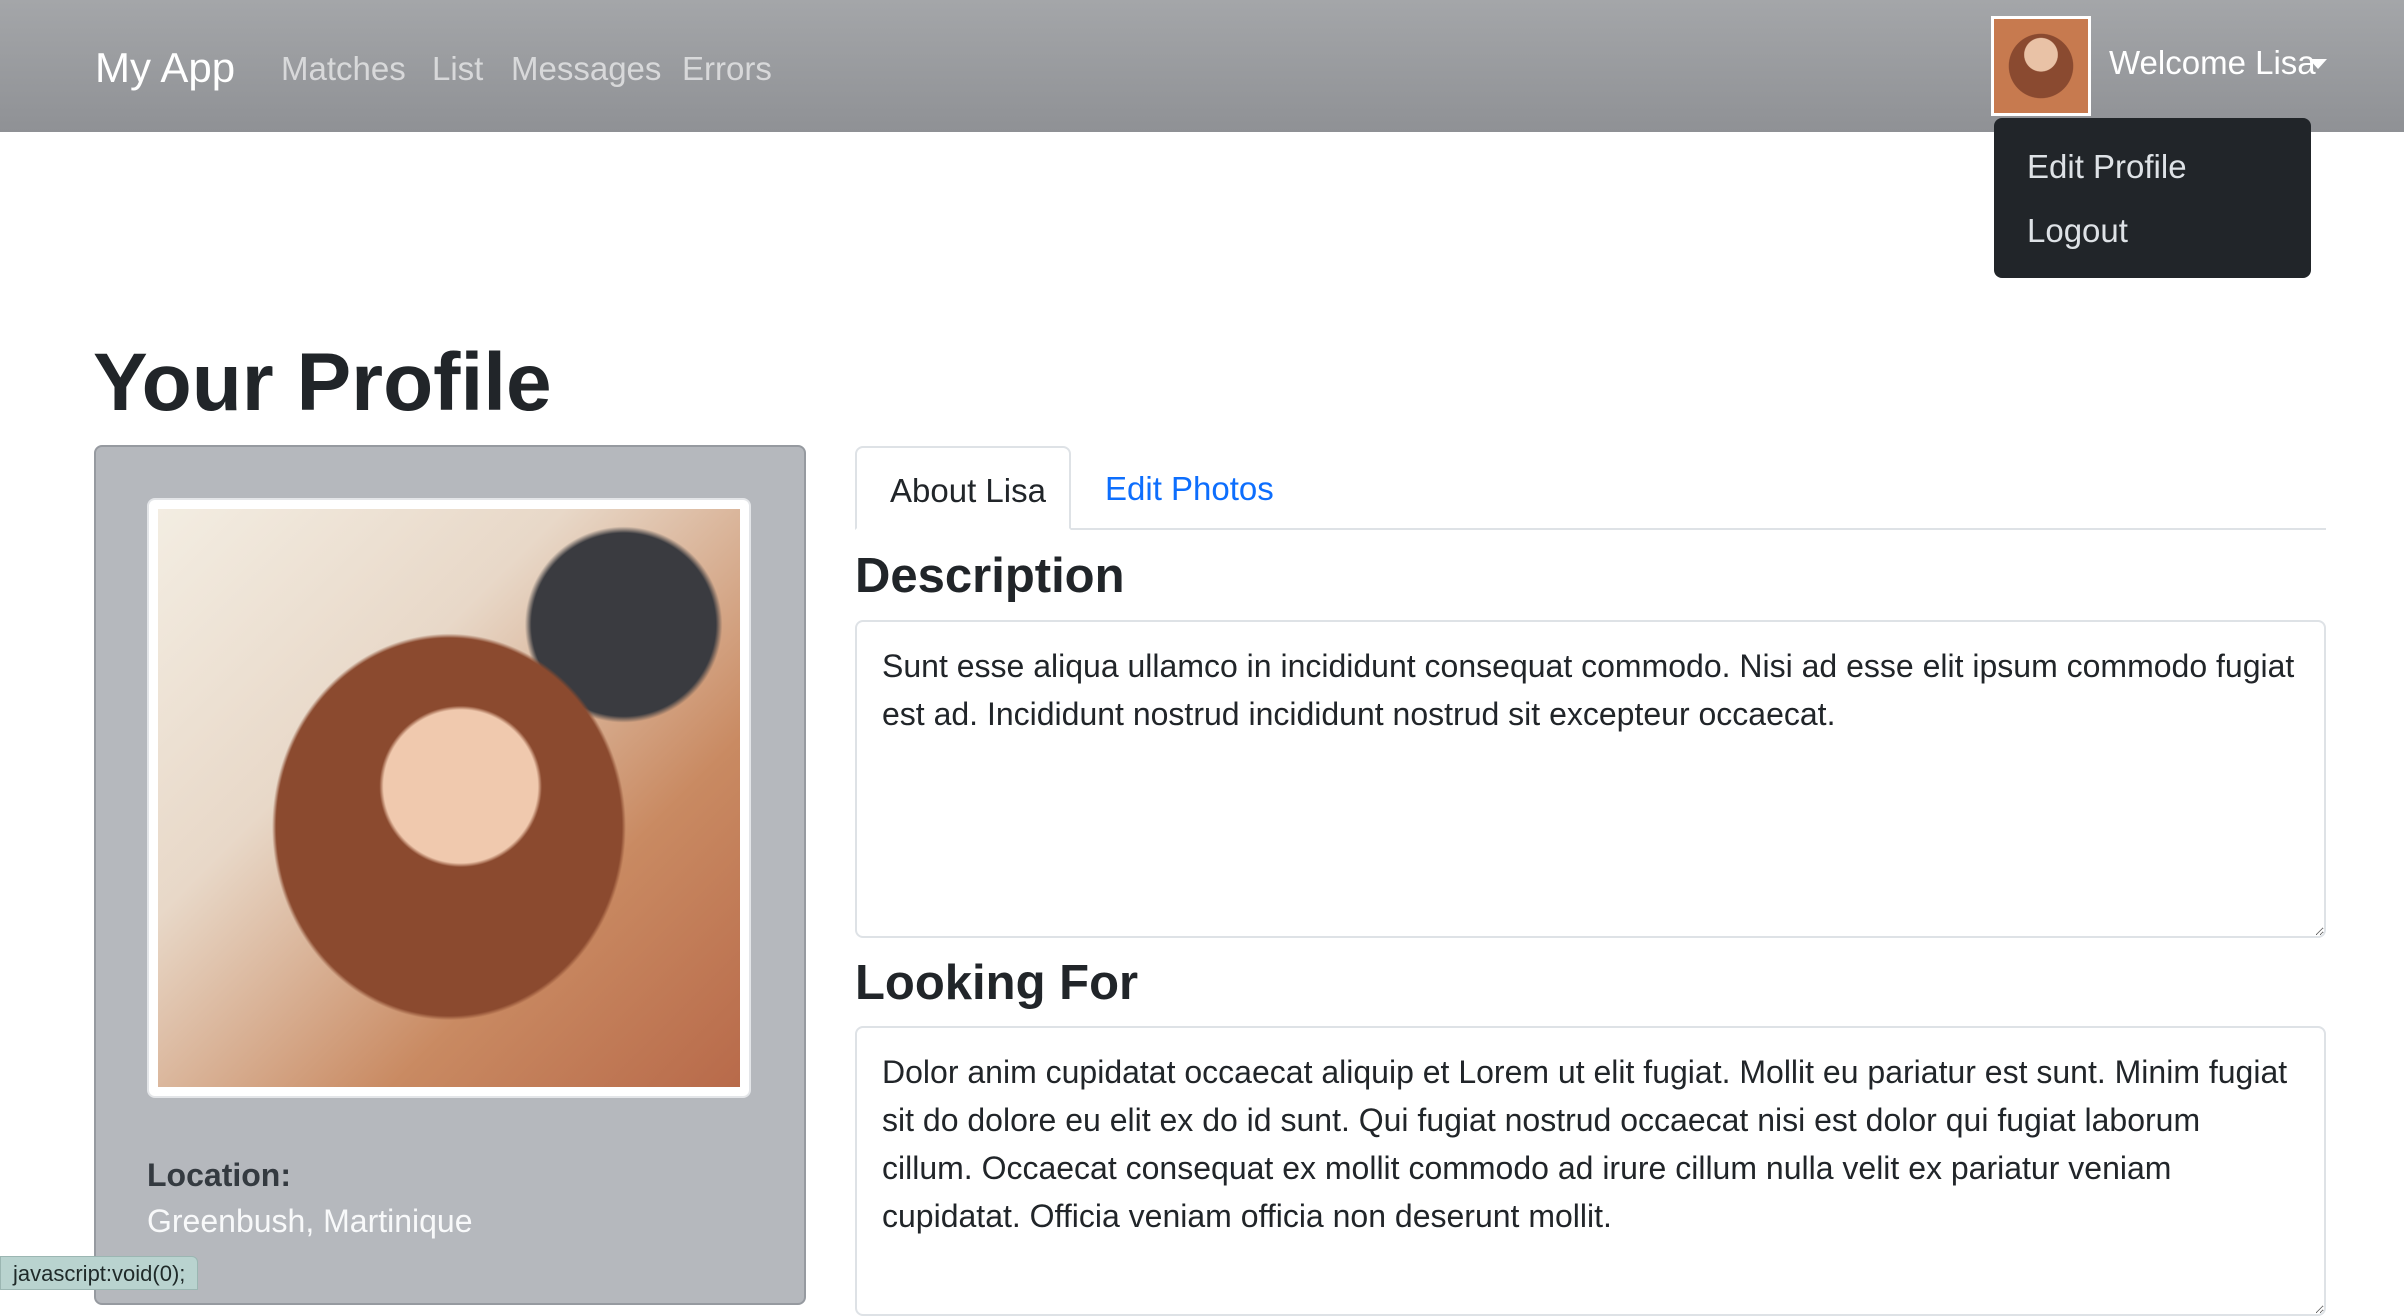 The width and height of the screenshot is (2404, 1316). What do you see at coordinates (457, 69) in the screenshot?
I see `nav-link-list: List` at bounding box center [457, 69].